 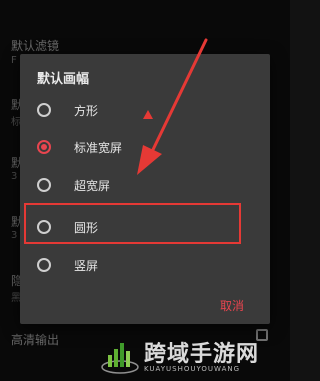 I want to click on annotation-highlight-box, so click(x=132, y=223).